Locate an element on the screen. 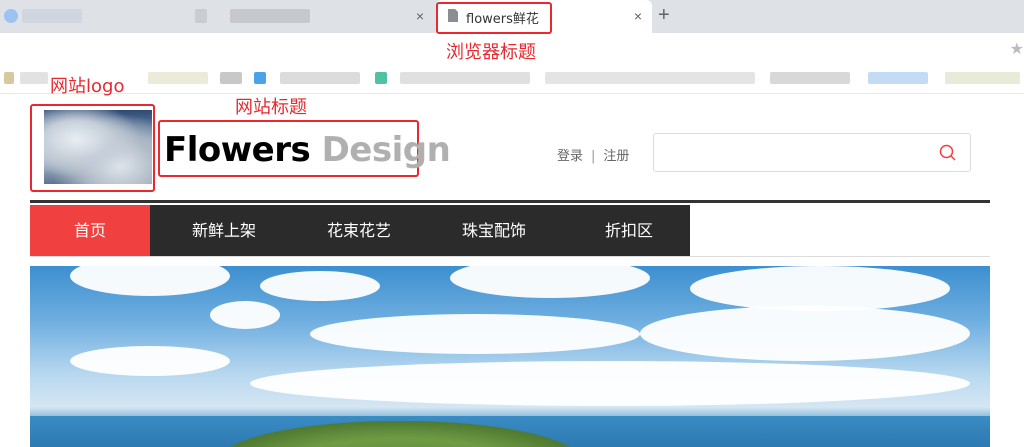 The image size is (1024, 447). tab-favicon is located at coordinates (11, 16).